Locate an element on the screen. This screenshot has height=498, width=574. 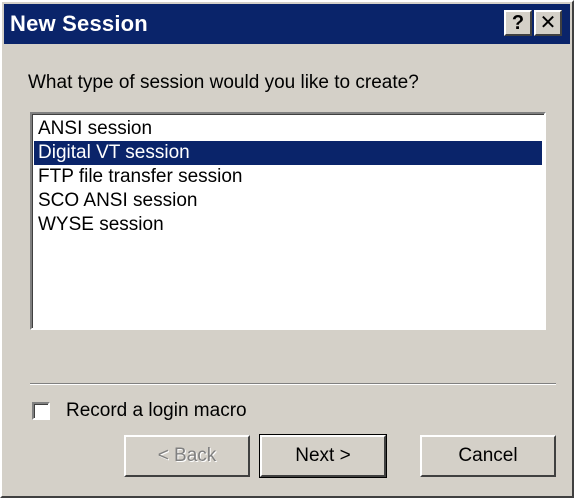
list-item: ANSI session is located at coordinates (288, 129).